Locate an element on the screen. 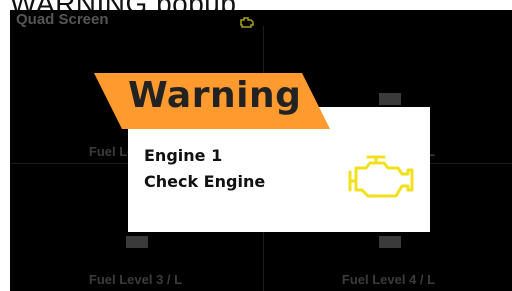  popup-engine-label: Engine 1 is located at coordinates (183, 155).